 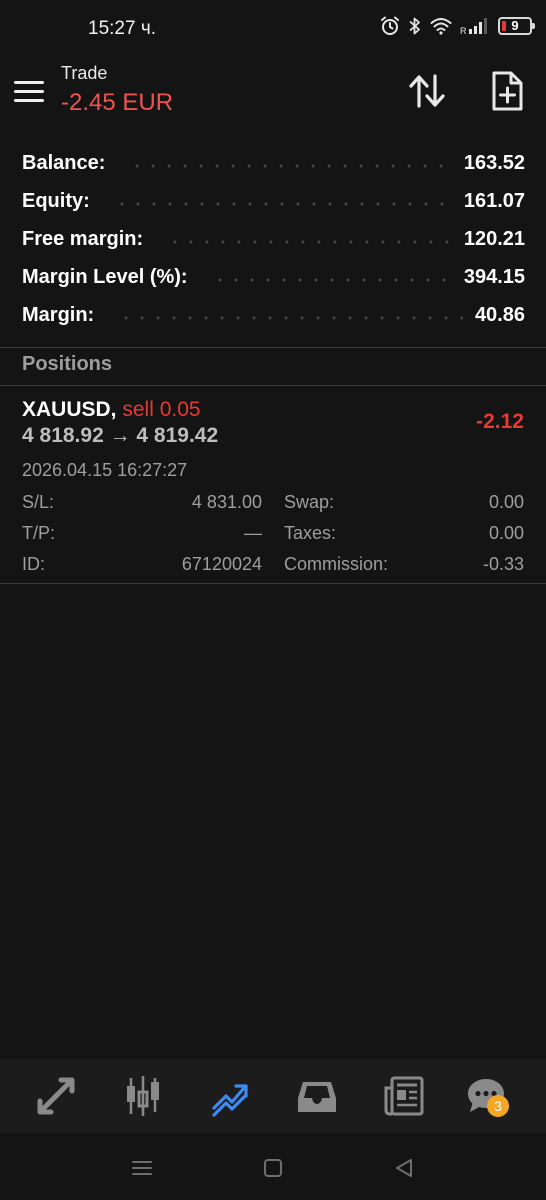 What do you see at coordinates (273, 163) in the screenshot?
I see `summary-row-balance: Balance: 163.52` at bounding box center [273, 163].